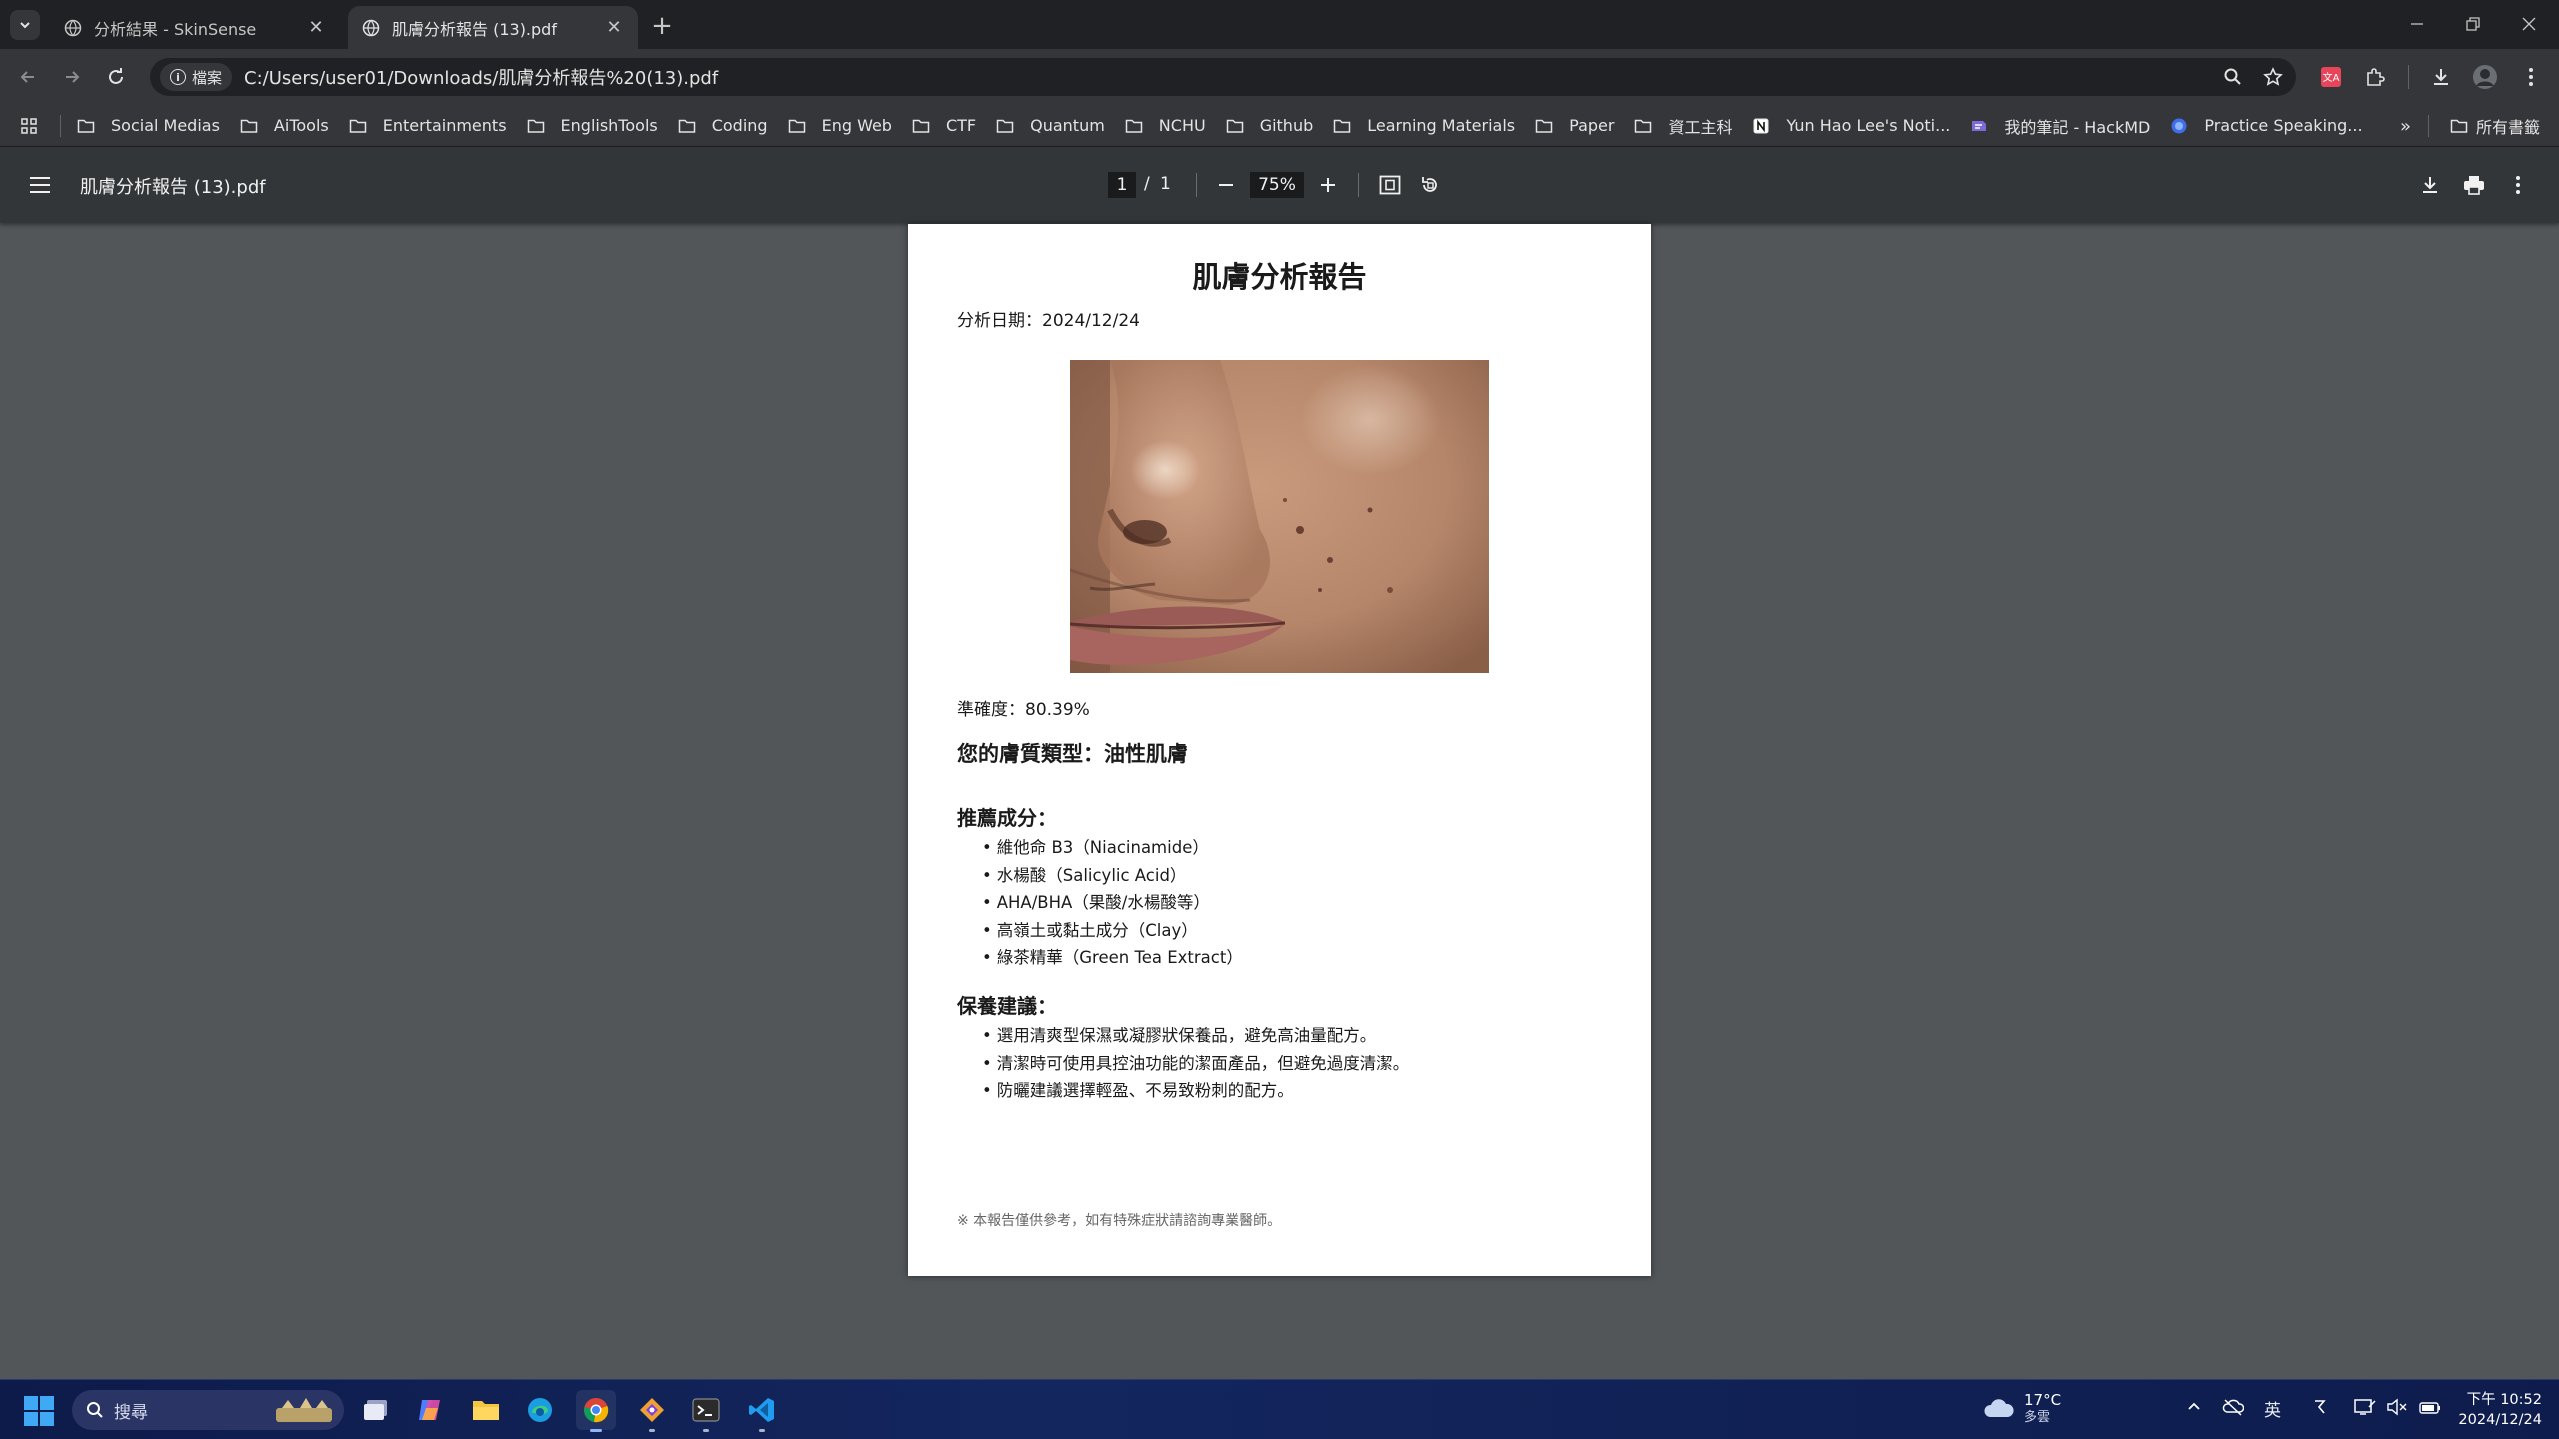 The image size is (2559, 1439). I want to click on bookmark-item: Coding, so click(723, 126).